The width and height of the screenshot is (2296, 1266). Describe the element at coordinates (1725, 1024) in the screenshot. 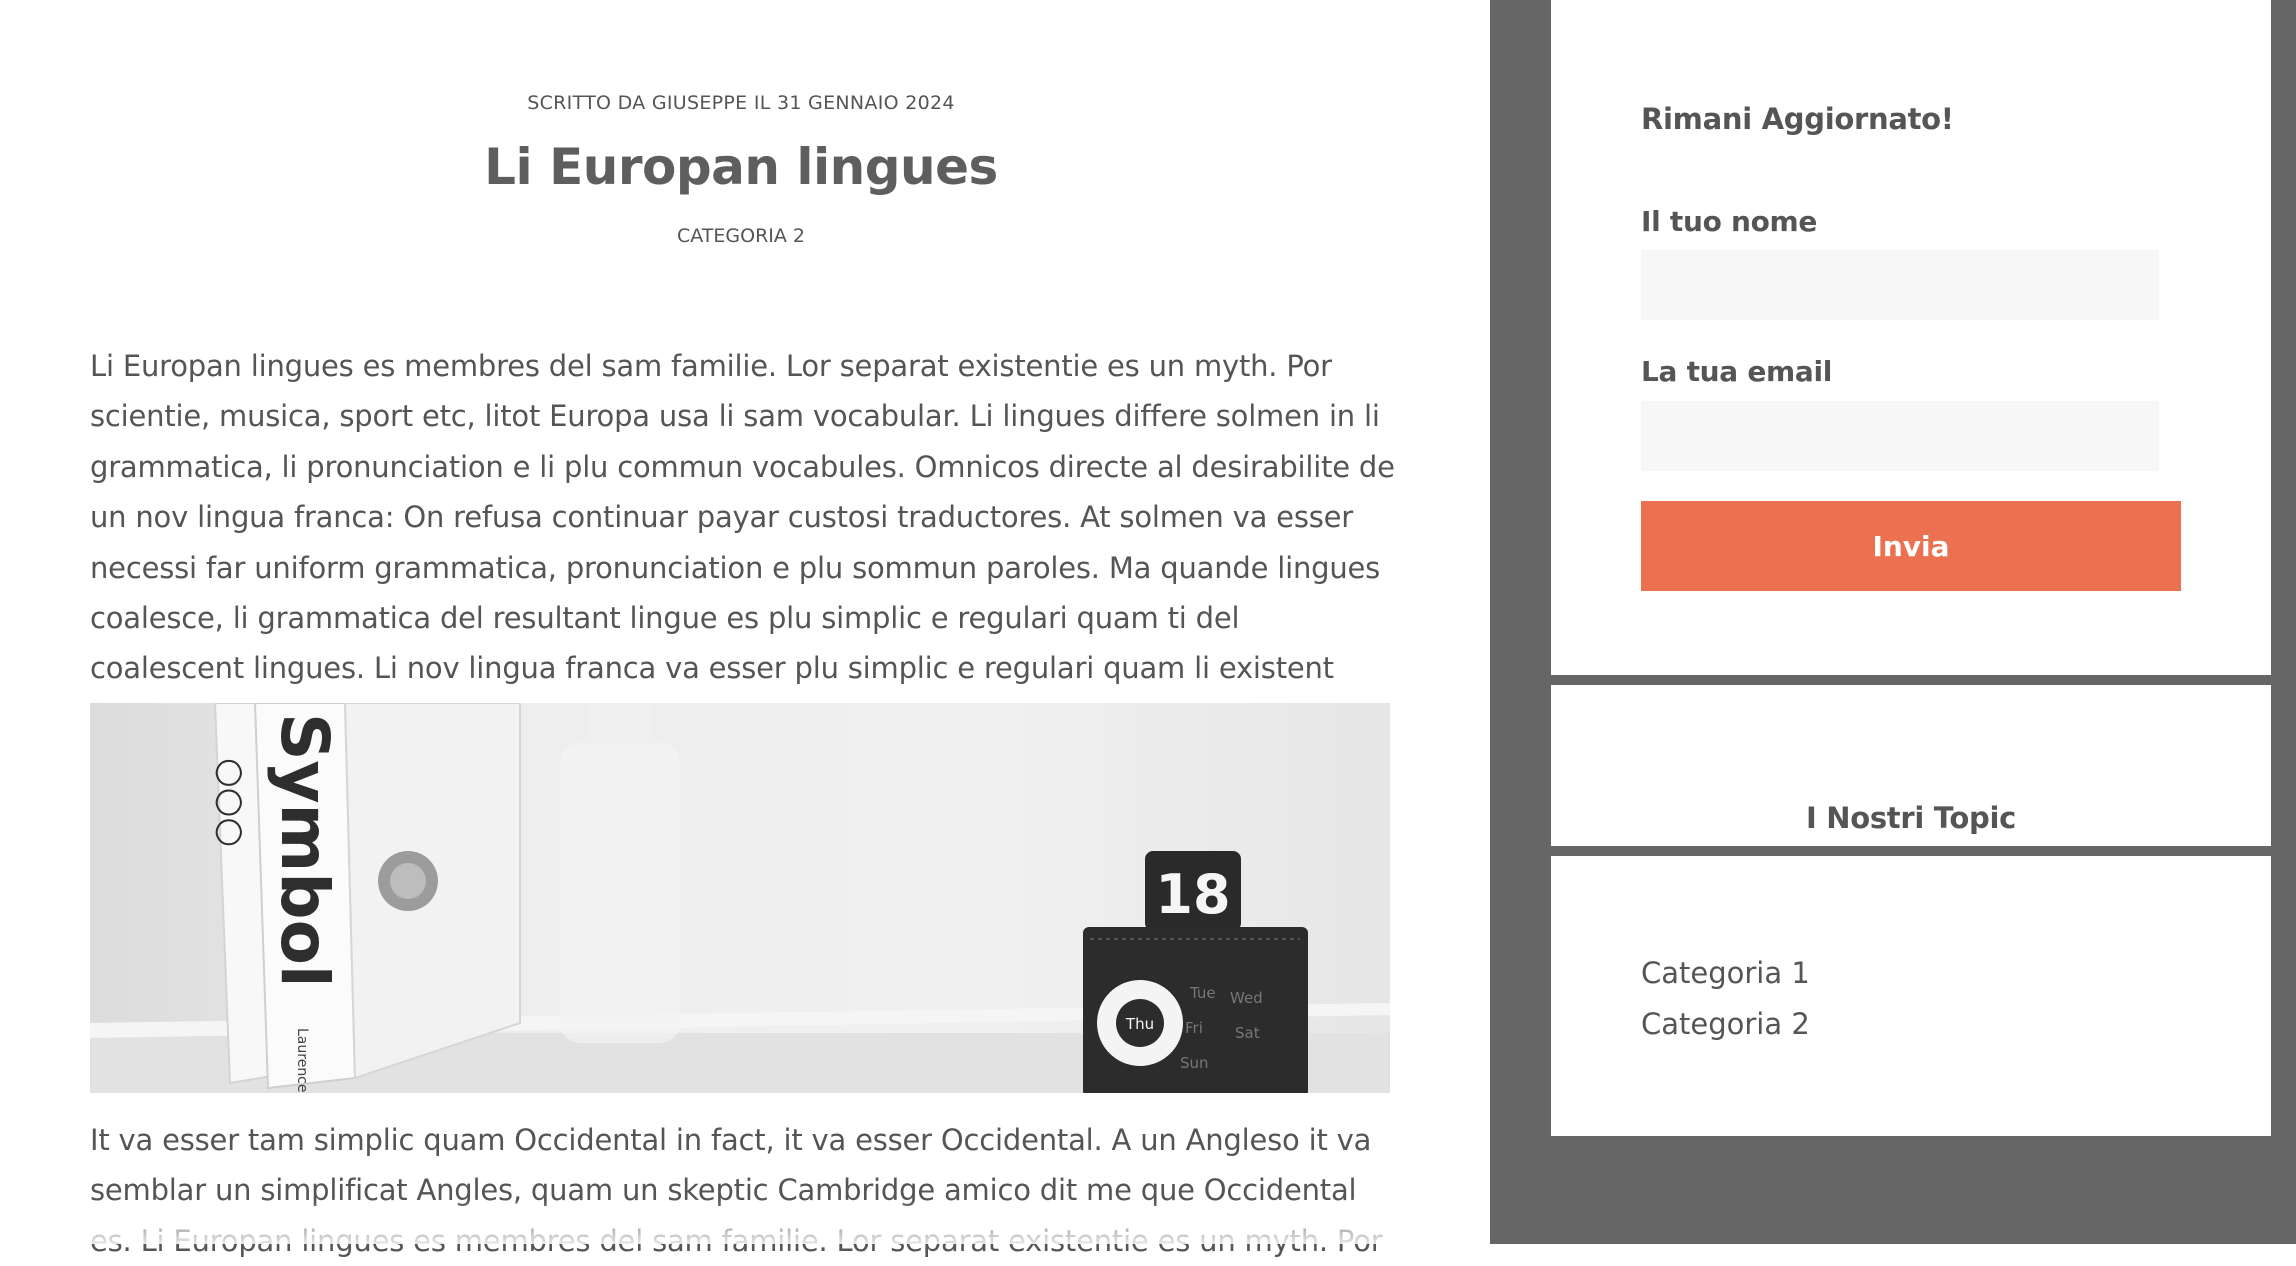

I see `topic-link-categoria-2: Categoria 2` at that location.